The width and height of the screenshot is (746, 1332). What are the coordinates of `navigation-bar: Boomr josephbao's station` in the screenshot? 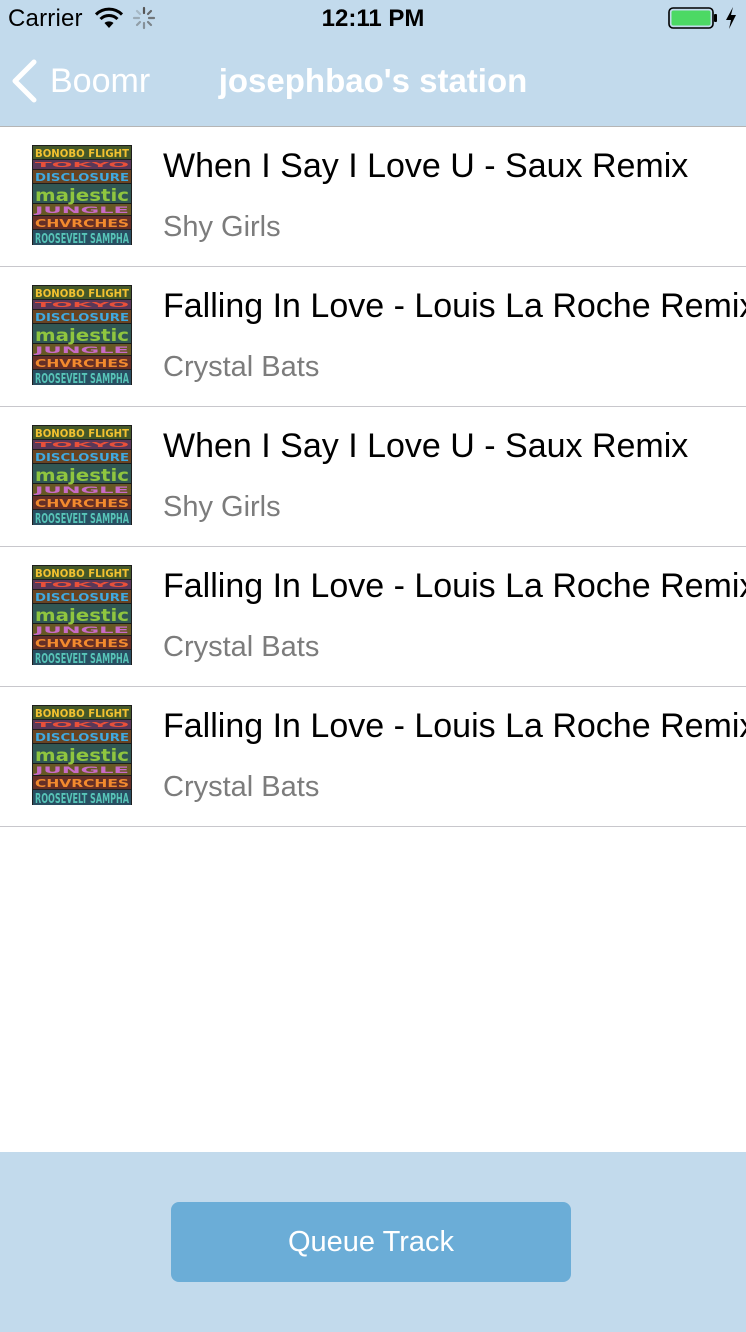 It's located at (373, 83).